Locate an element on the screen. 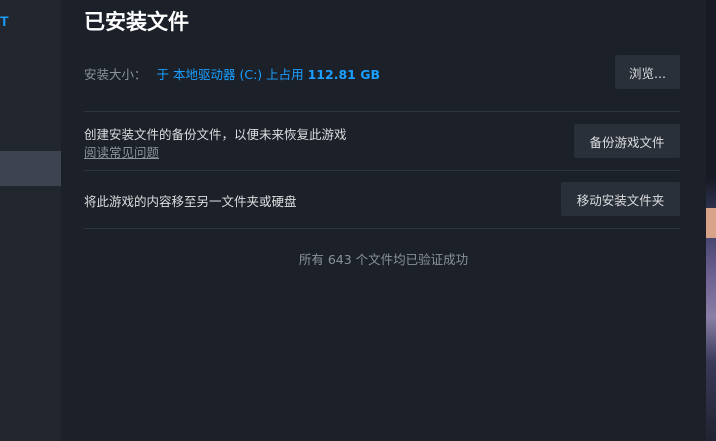  backup-description: 创建安装文件的备份文件，以便未来恢复此游戏 is located at coordinates (215, 134).